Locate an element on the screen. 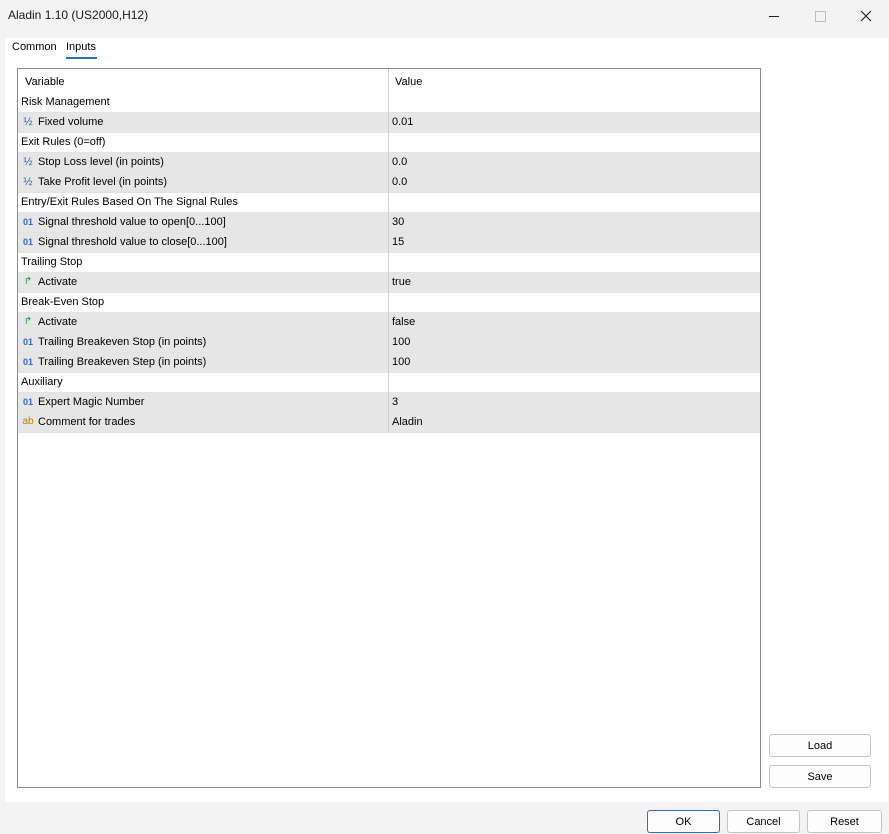  variable-label: Risk Management is located at coordinates (65, 102).